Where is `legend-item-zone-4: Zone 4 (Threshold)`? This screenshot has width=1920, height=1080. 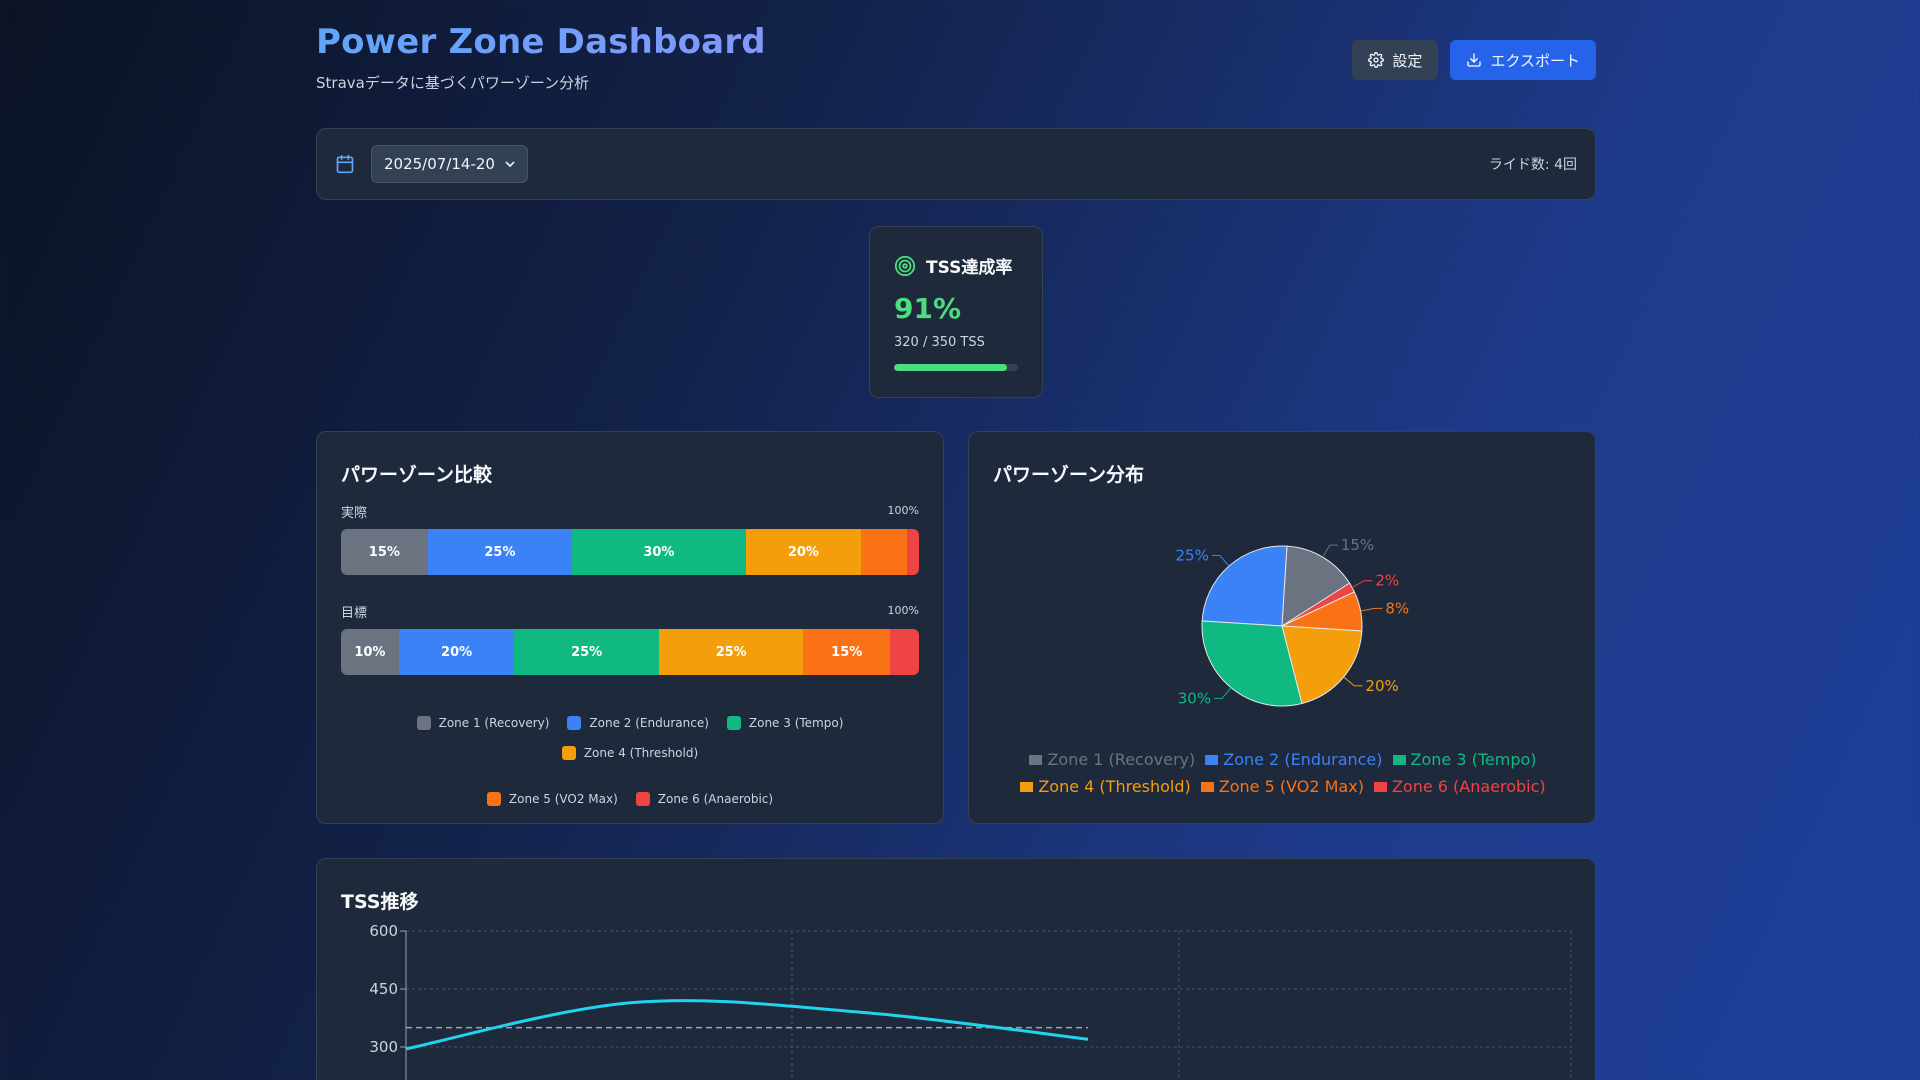 legend-item-zone-4: Zone 4 (Threshold) is located at coordinates (630, 753).